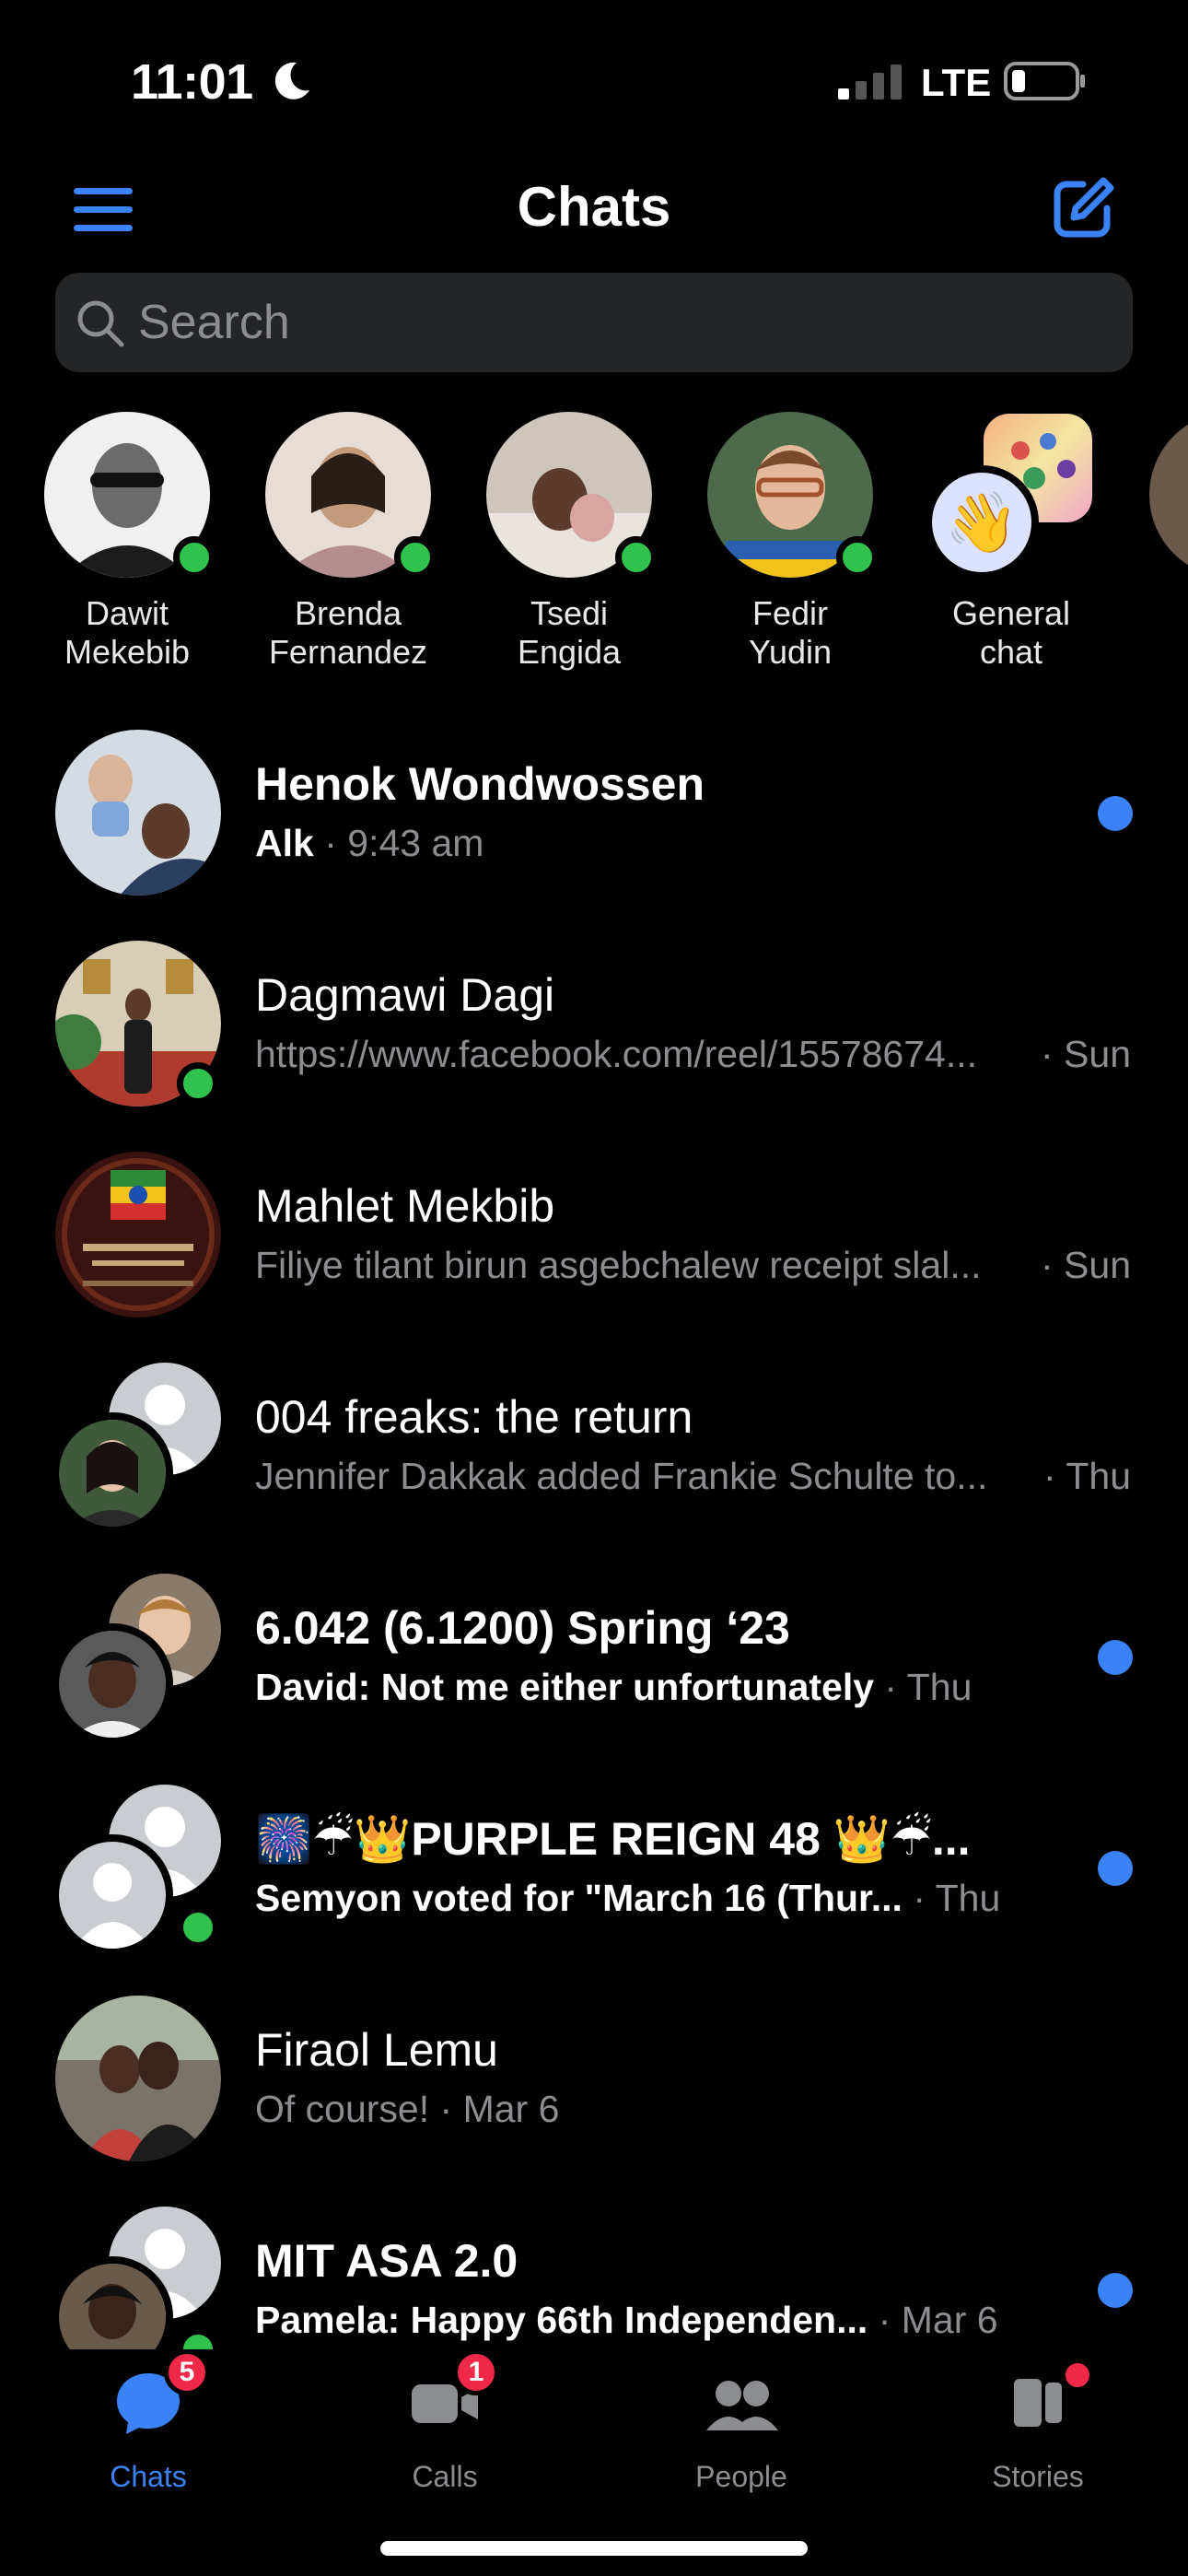  What do you see at coordinates (594, 2090) in the screenshot?
I see `chat-row: Firaol Lemu Of course! · Mar 6` at bounding box center [594, 2090].